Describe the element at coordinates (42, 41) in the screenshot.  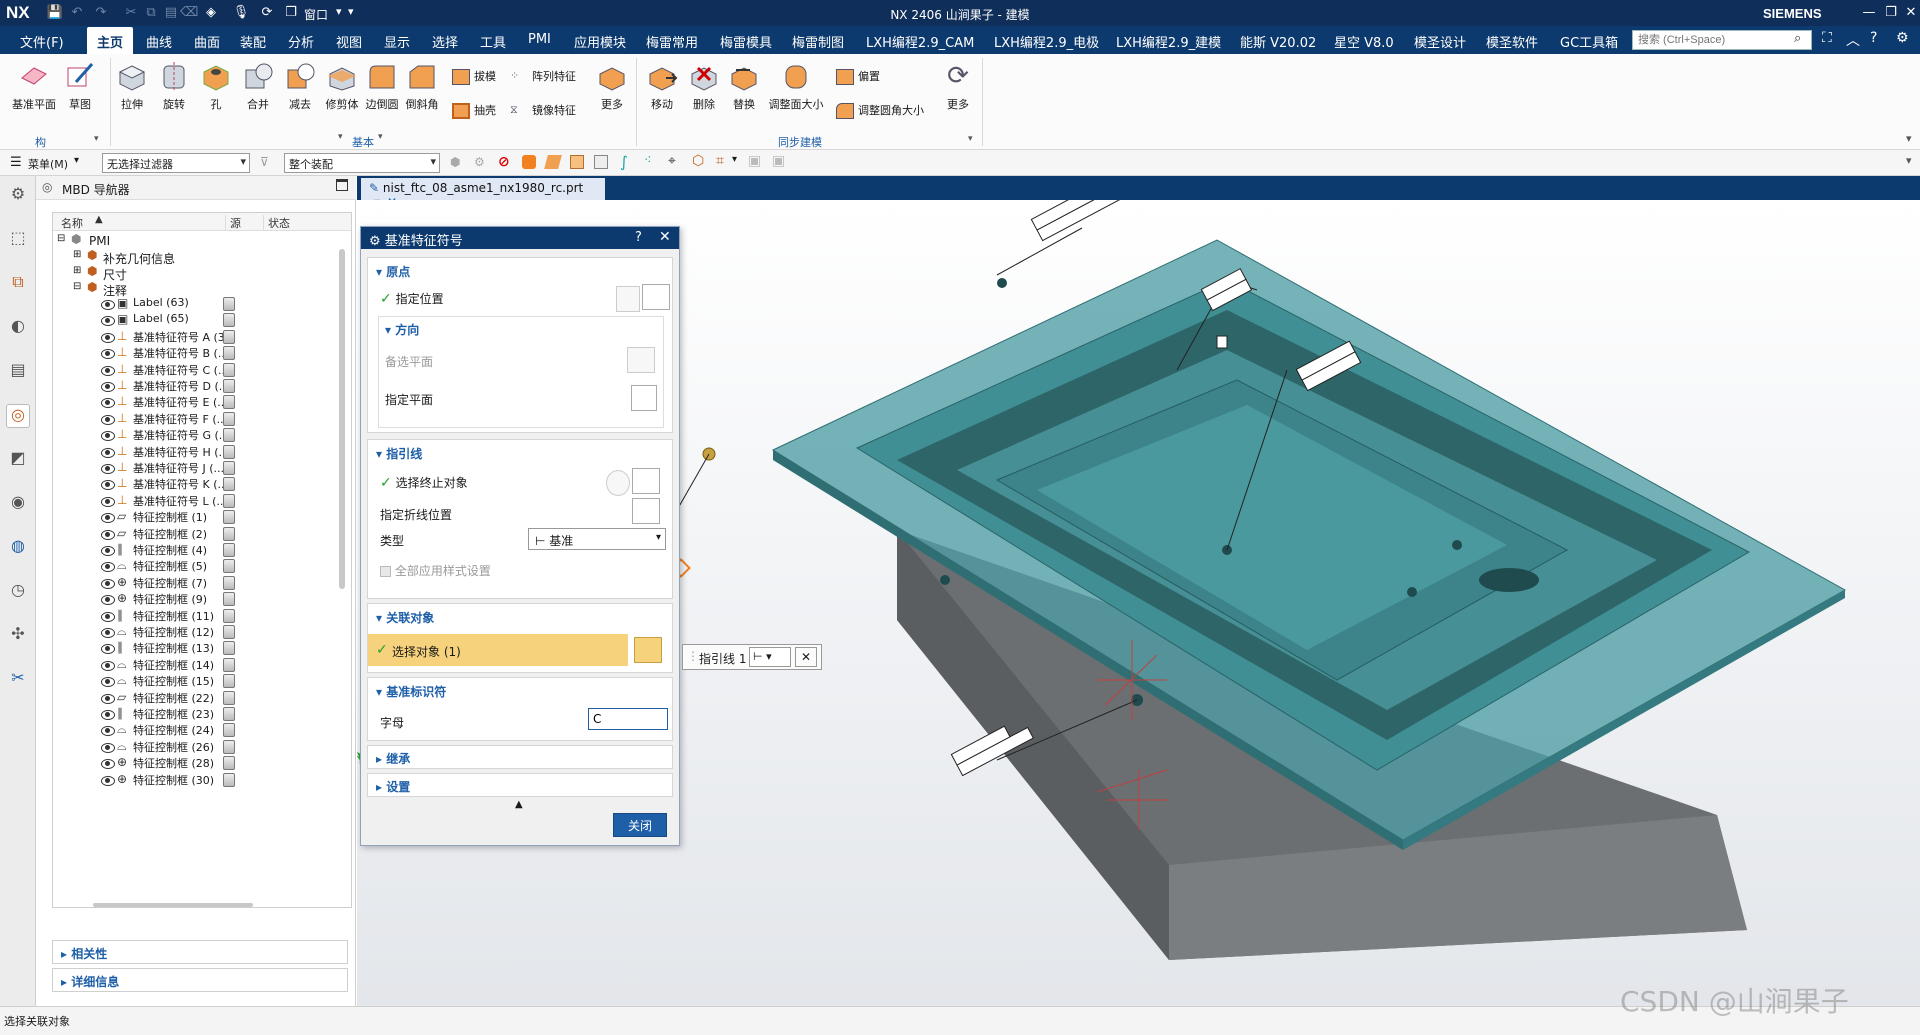
I see `menu-file: 文件(F)` at that location.